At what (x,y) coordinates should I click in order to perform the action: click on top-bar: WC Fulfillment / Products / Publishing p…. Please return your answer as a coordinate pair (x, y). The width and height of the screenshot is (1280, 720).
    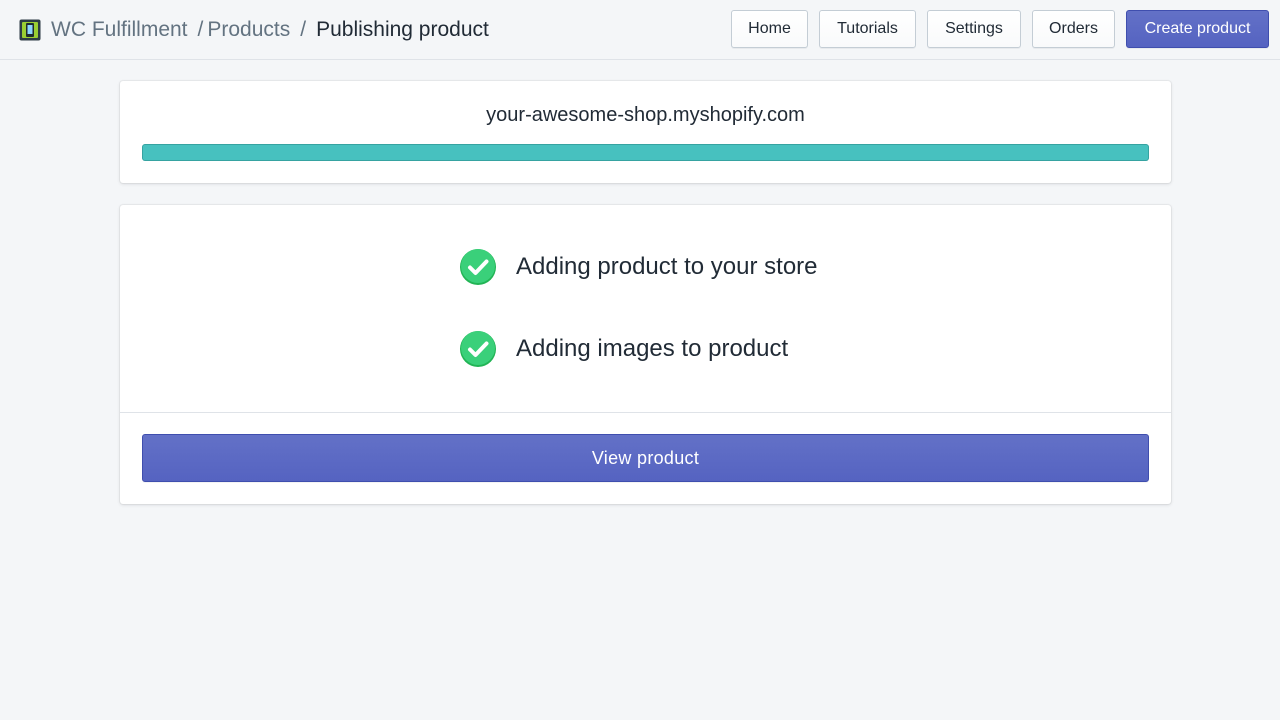
    Looking at the image, I should click on (640, 30).